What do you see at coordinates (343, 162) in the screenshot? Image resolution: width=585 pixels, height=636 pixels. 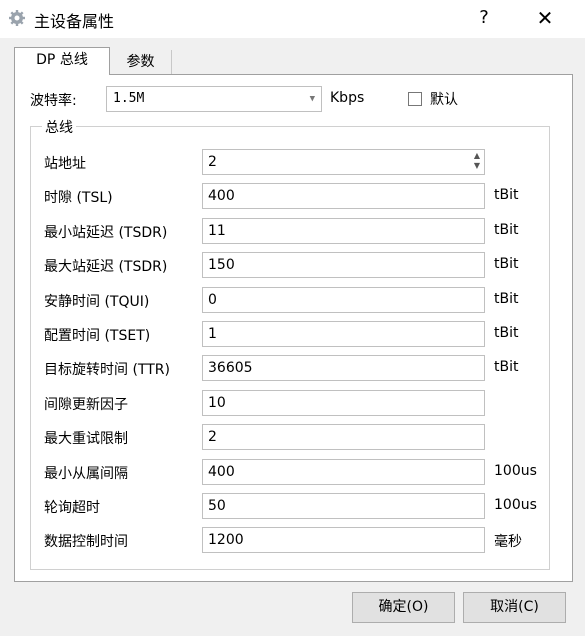 I see `station-address-spinner: 2 ▲ ▼` at bounding box center [343, 162].